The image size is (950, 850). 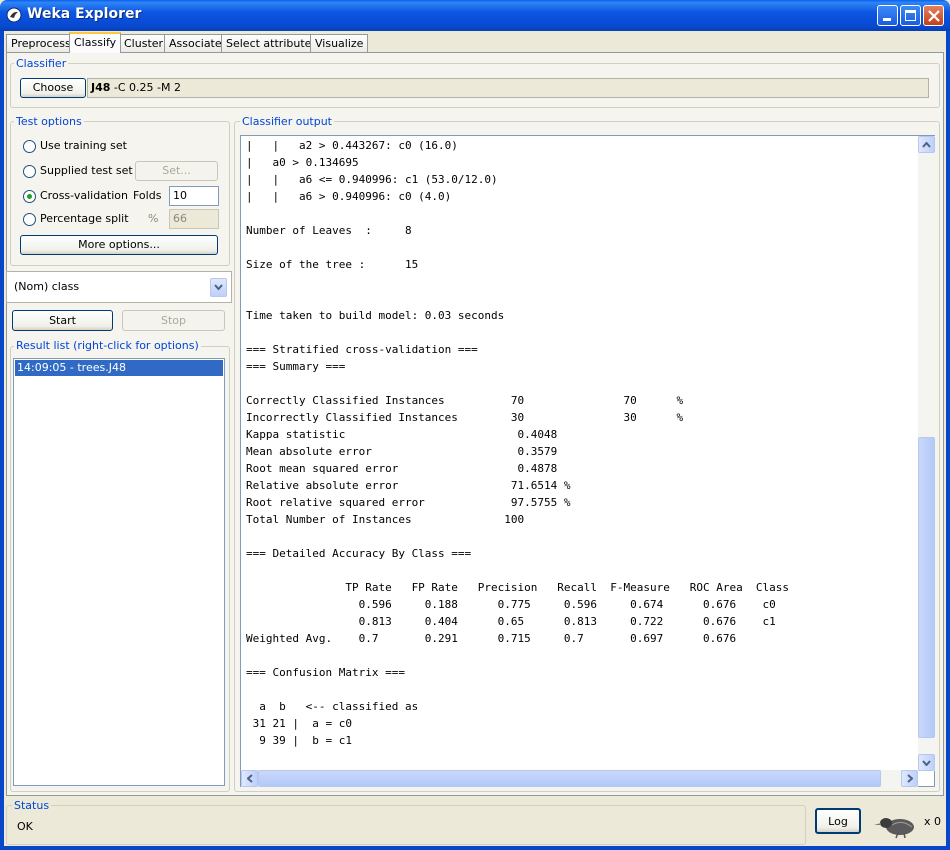 What do you see at coordinates (2, 440) in the screenshot?
I see `window-frame-left` at bounding box center [2, 440].